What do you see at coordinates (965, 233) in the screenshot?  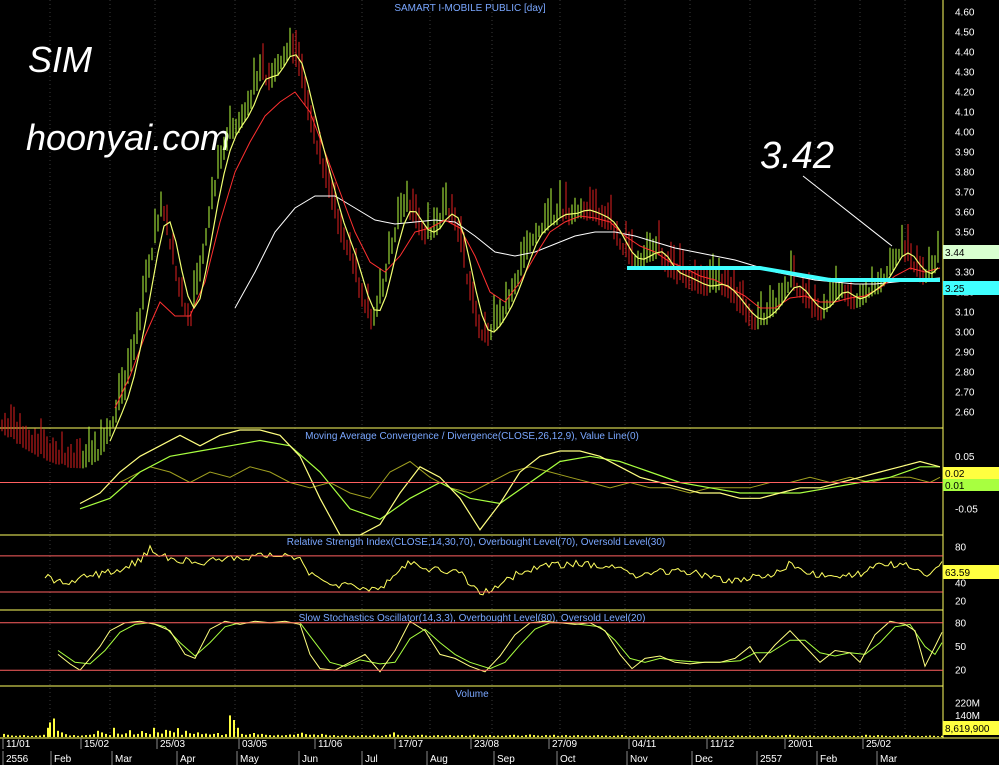 I see `price-tick-label: 3.50` at bounding box center [965, 233].